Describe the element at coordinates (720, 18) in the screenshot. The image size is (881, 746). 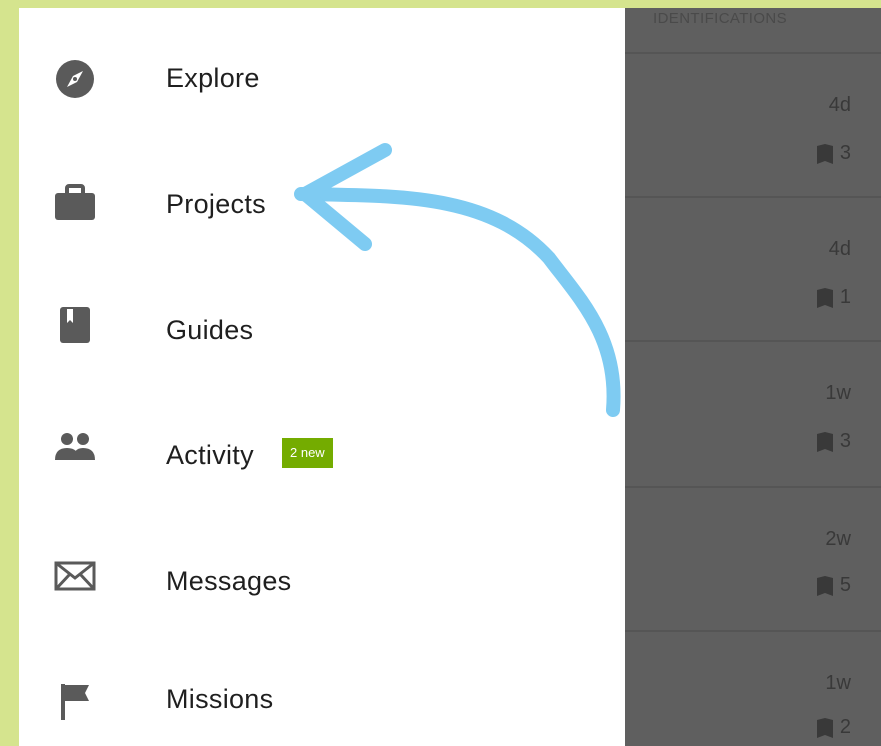
I see `identifications-header: IDENTIFICATIONS` at that location.